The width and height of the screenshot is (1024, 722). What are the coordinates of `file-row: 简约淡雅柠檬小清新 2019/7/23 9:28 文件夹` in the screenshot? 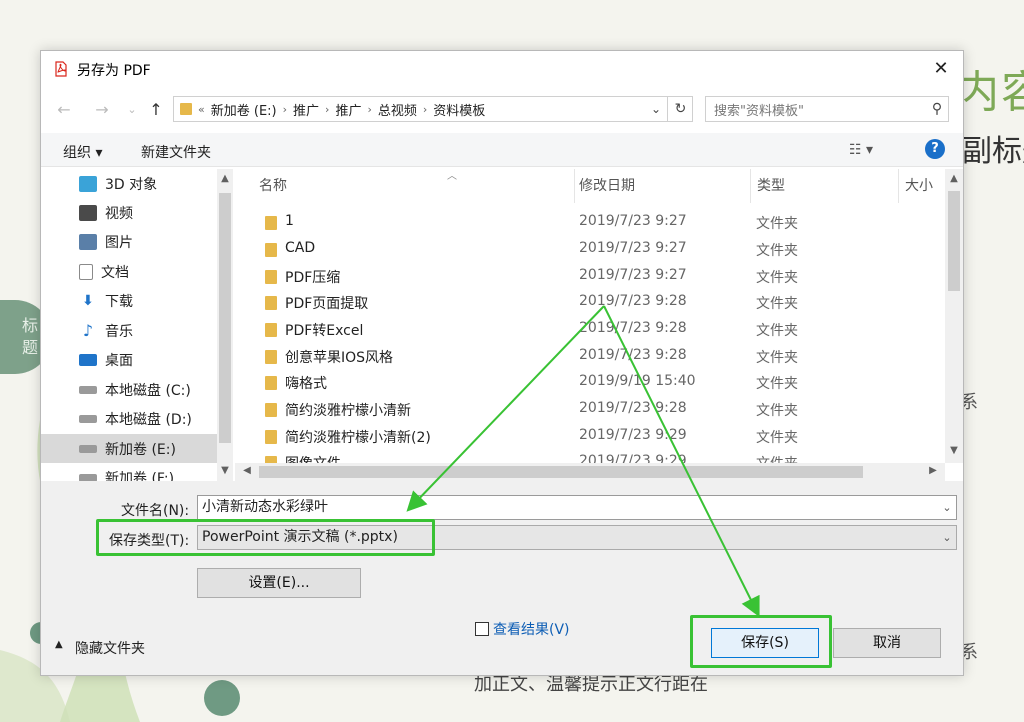 It's located at (590, 409).